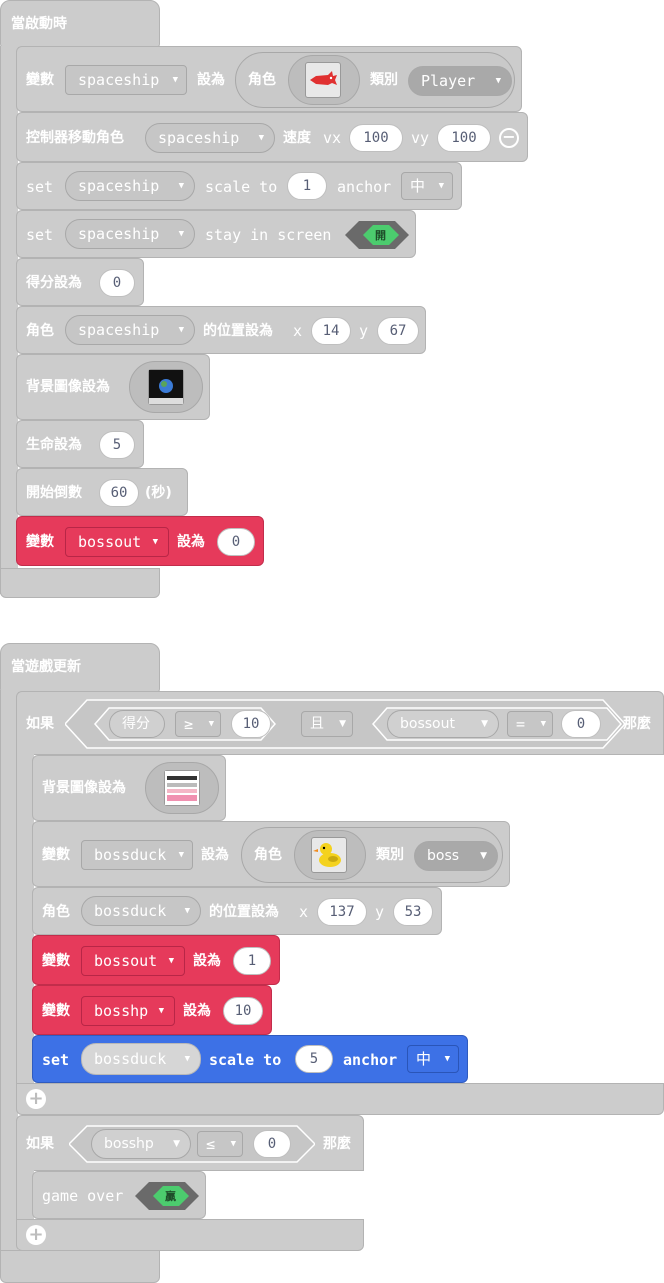 The width and height of the screenshot is (664, 1283). What do you see at coordinates (372, 855) in the screenshot?
I see `sprite-create-slot: 角色 類別 boss ▼` at bounding box center [372, 855].